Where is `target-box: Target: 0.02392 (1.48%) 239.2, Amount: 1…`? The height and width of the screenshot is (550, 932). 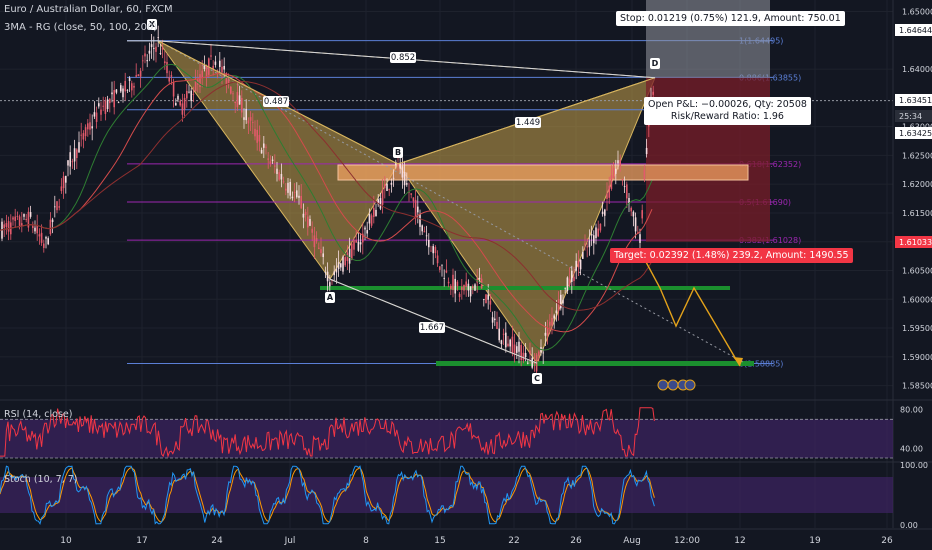
target-box: Target: 0.02392 (1.48%) 239.2, Amount: 1… is located at coordinates (731, 255).